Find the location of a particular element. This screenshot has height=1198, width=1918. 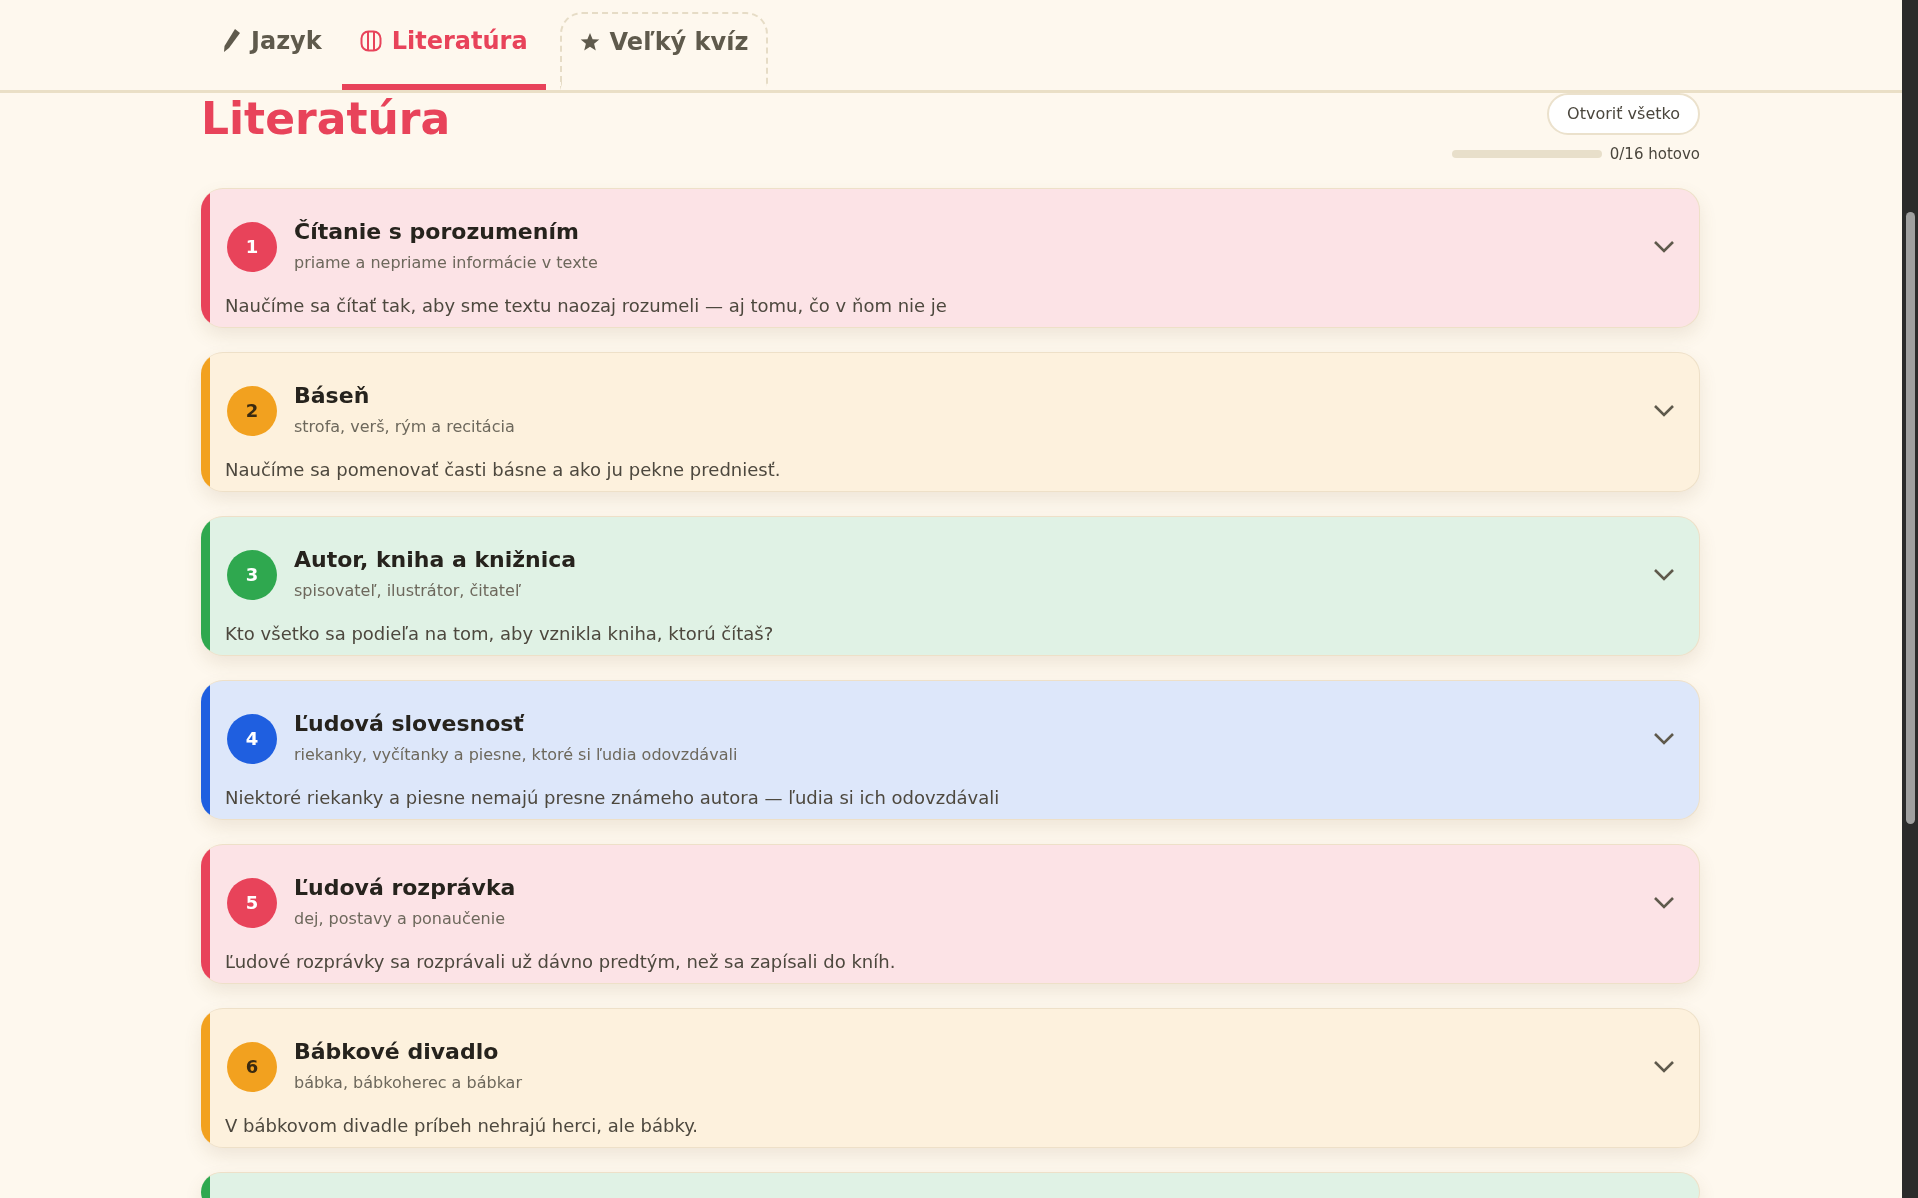

lesson-subtitle: riekanky, vyčítanky a piesne, ktoré si ľudia odovzdávali is located at coordinates (516, 754).